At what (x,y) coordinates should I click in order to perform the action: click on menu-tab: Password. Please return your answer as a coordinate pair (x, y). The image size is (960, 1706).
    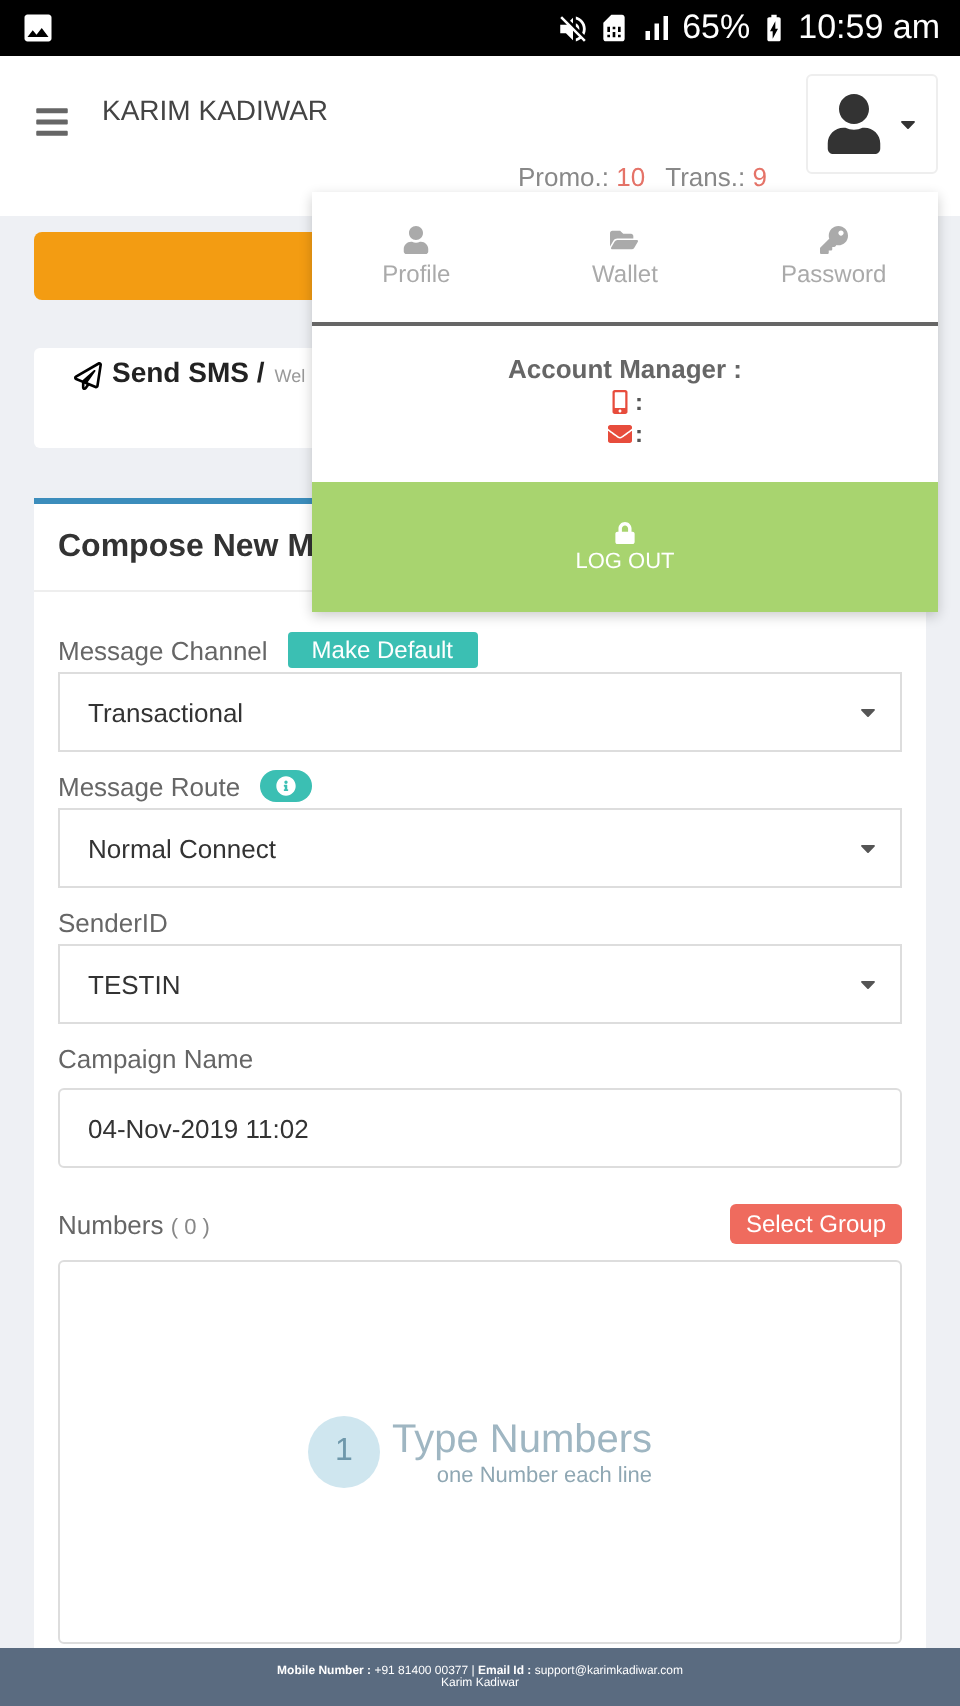
    Looking at the image, I should click on (833, 257).